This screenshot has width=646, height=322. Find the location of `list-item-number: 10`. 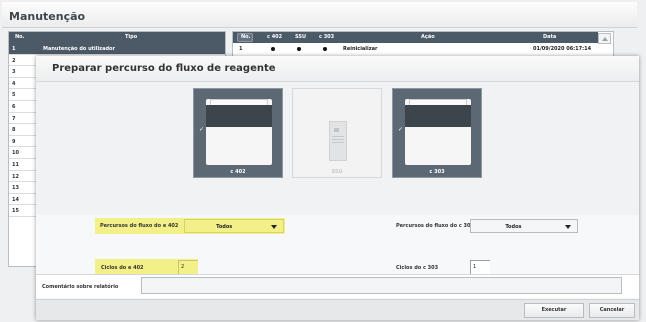

list-item-number: 10 is located at coordinates (15, 153).